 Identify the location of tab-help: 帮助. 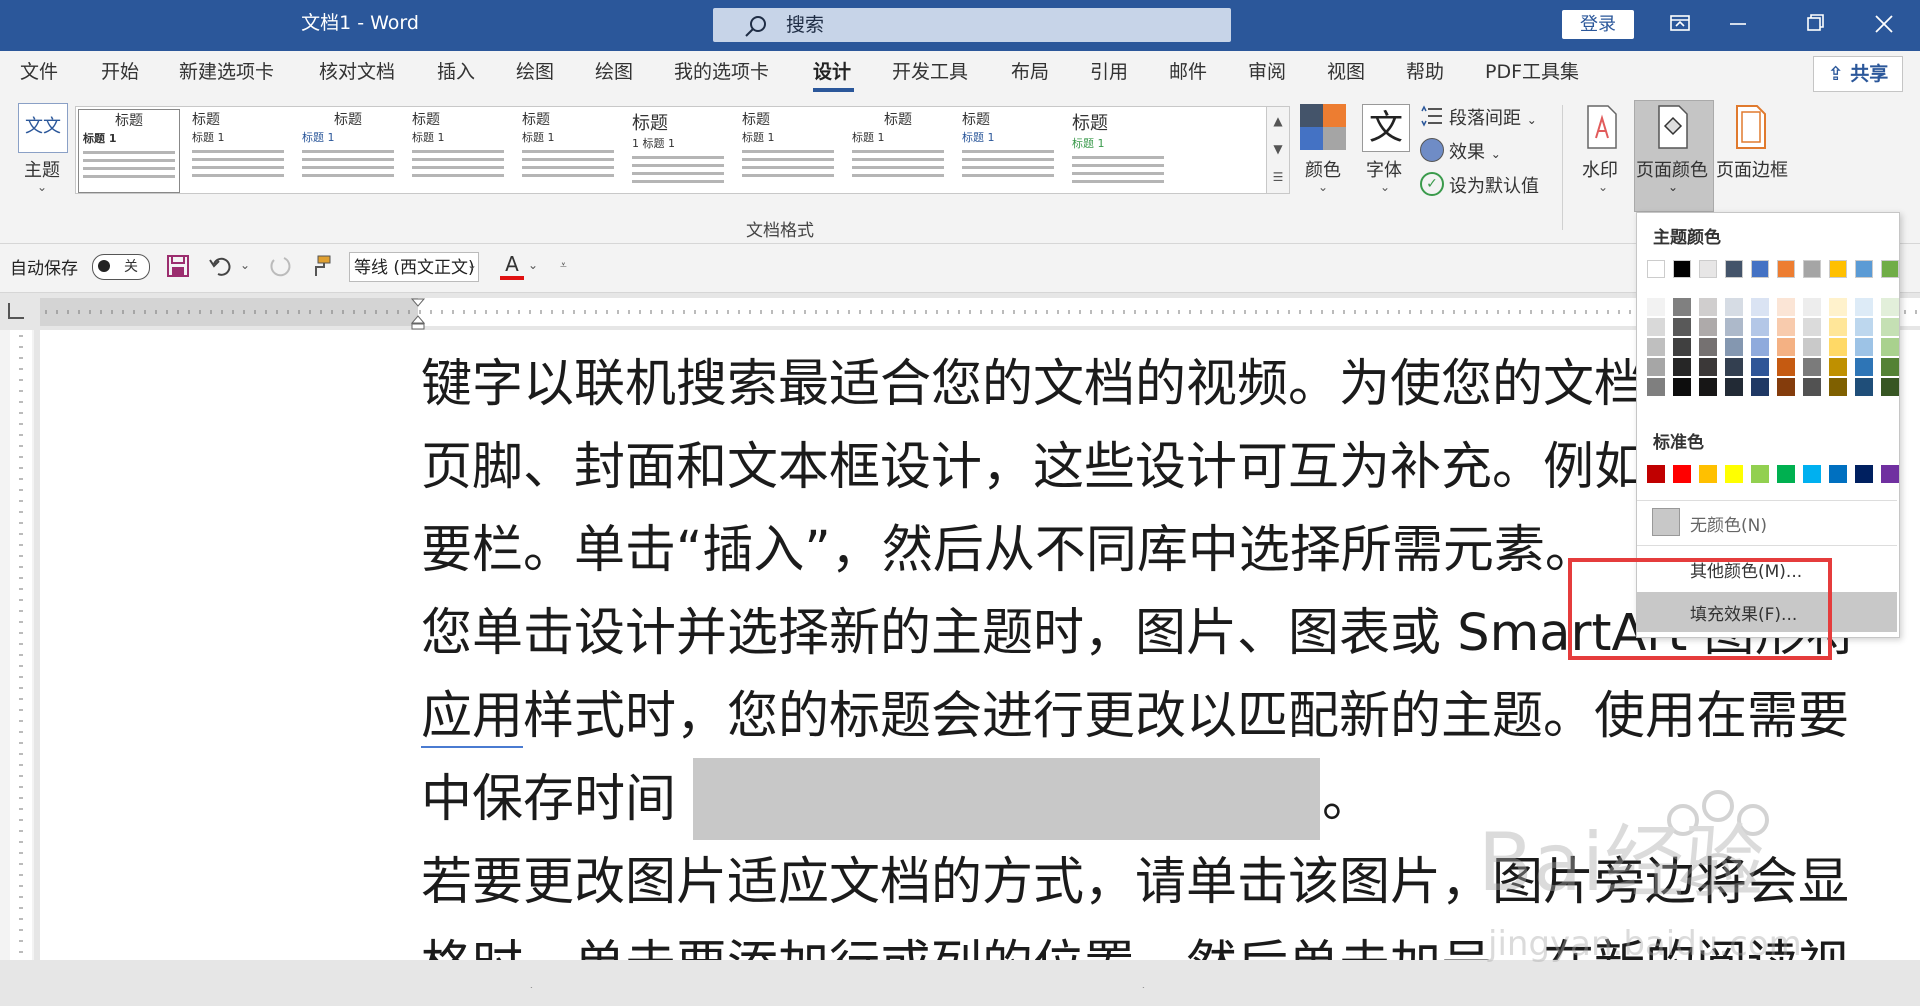
(1425, 72).